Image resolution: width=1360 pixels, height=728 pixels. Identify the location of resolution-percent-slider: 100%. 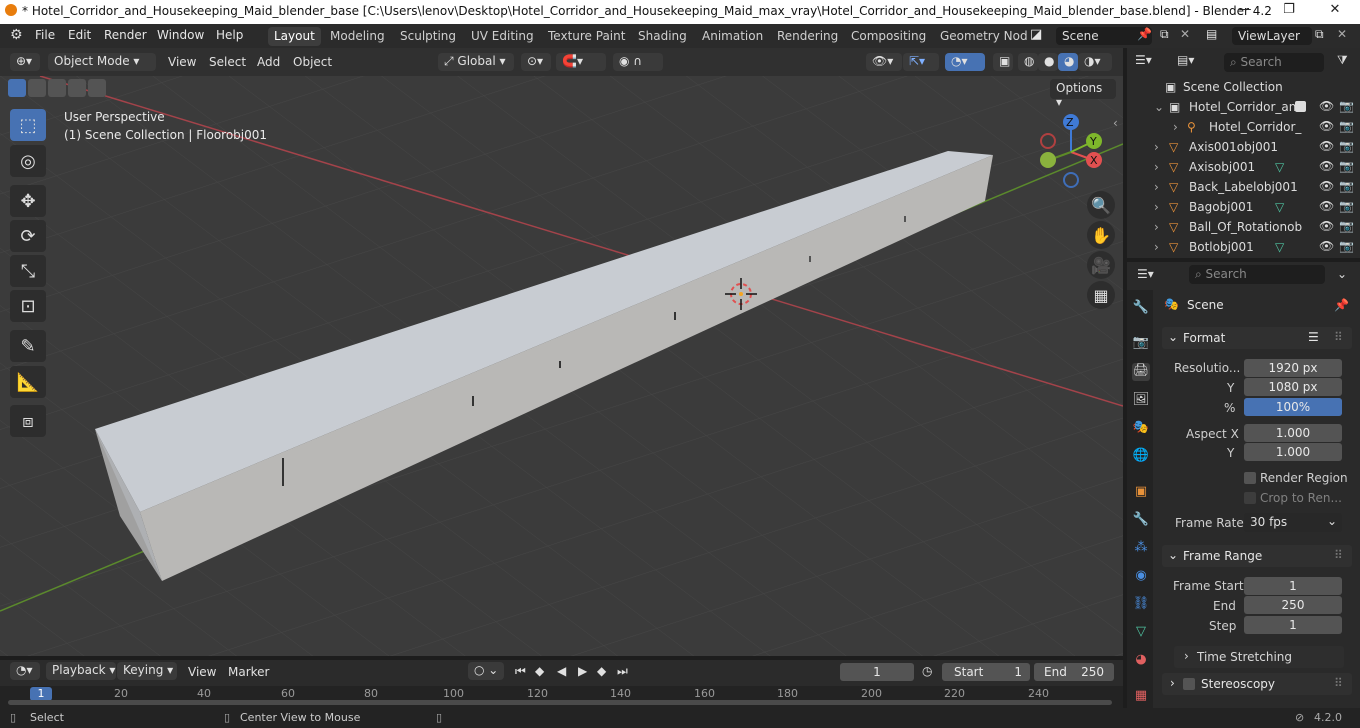
(1293, 407).